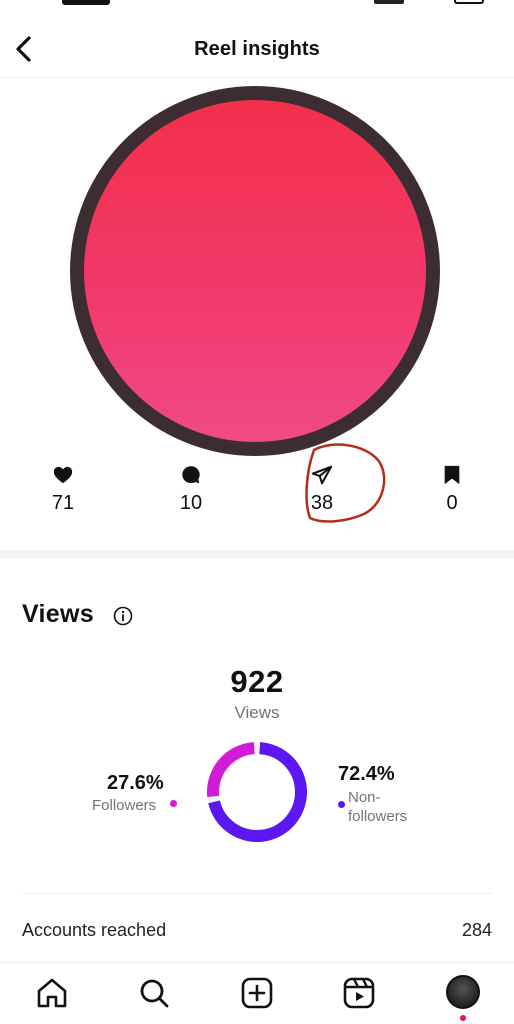 The width and height of the screenshot is (514, 1024). I want to click on search-icon, so click(154, 993).